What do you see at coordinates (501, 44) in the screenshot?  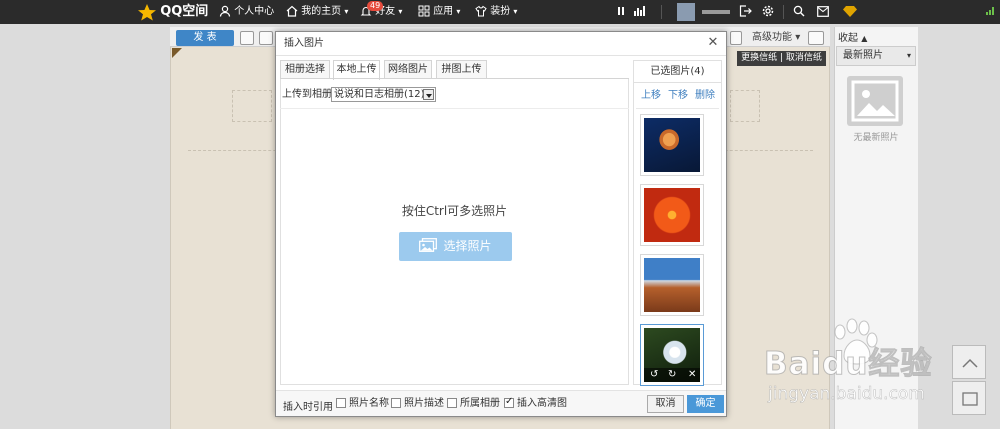 I see `dialog-titlebar: 插入图片 ✕` at bounding box center [501, 44].